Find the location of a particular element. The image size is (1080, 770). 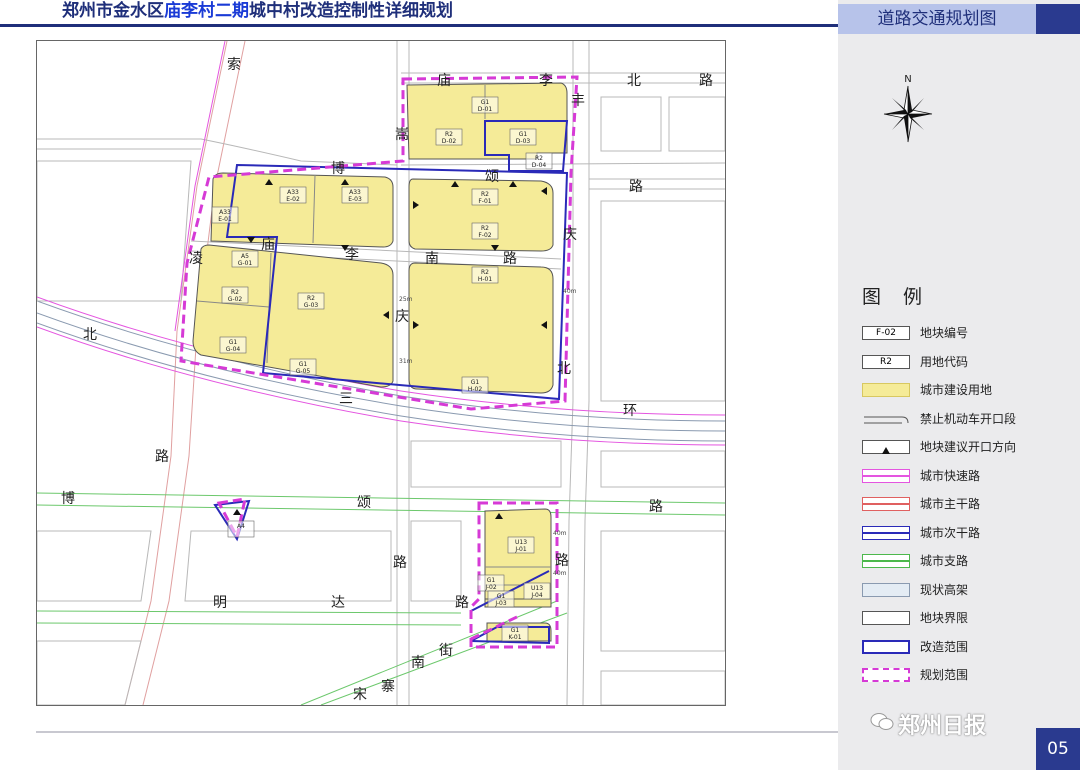

dimension-label: 31m is located at coordinates (406, 361).